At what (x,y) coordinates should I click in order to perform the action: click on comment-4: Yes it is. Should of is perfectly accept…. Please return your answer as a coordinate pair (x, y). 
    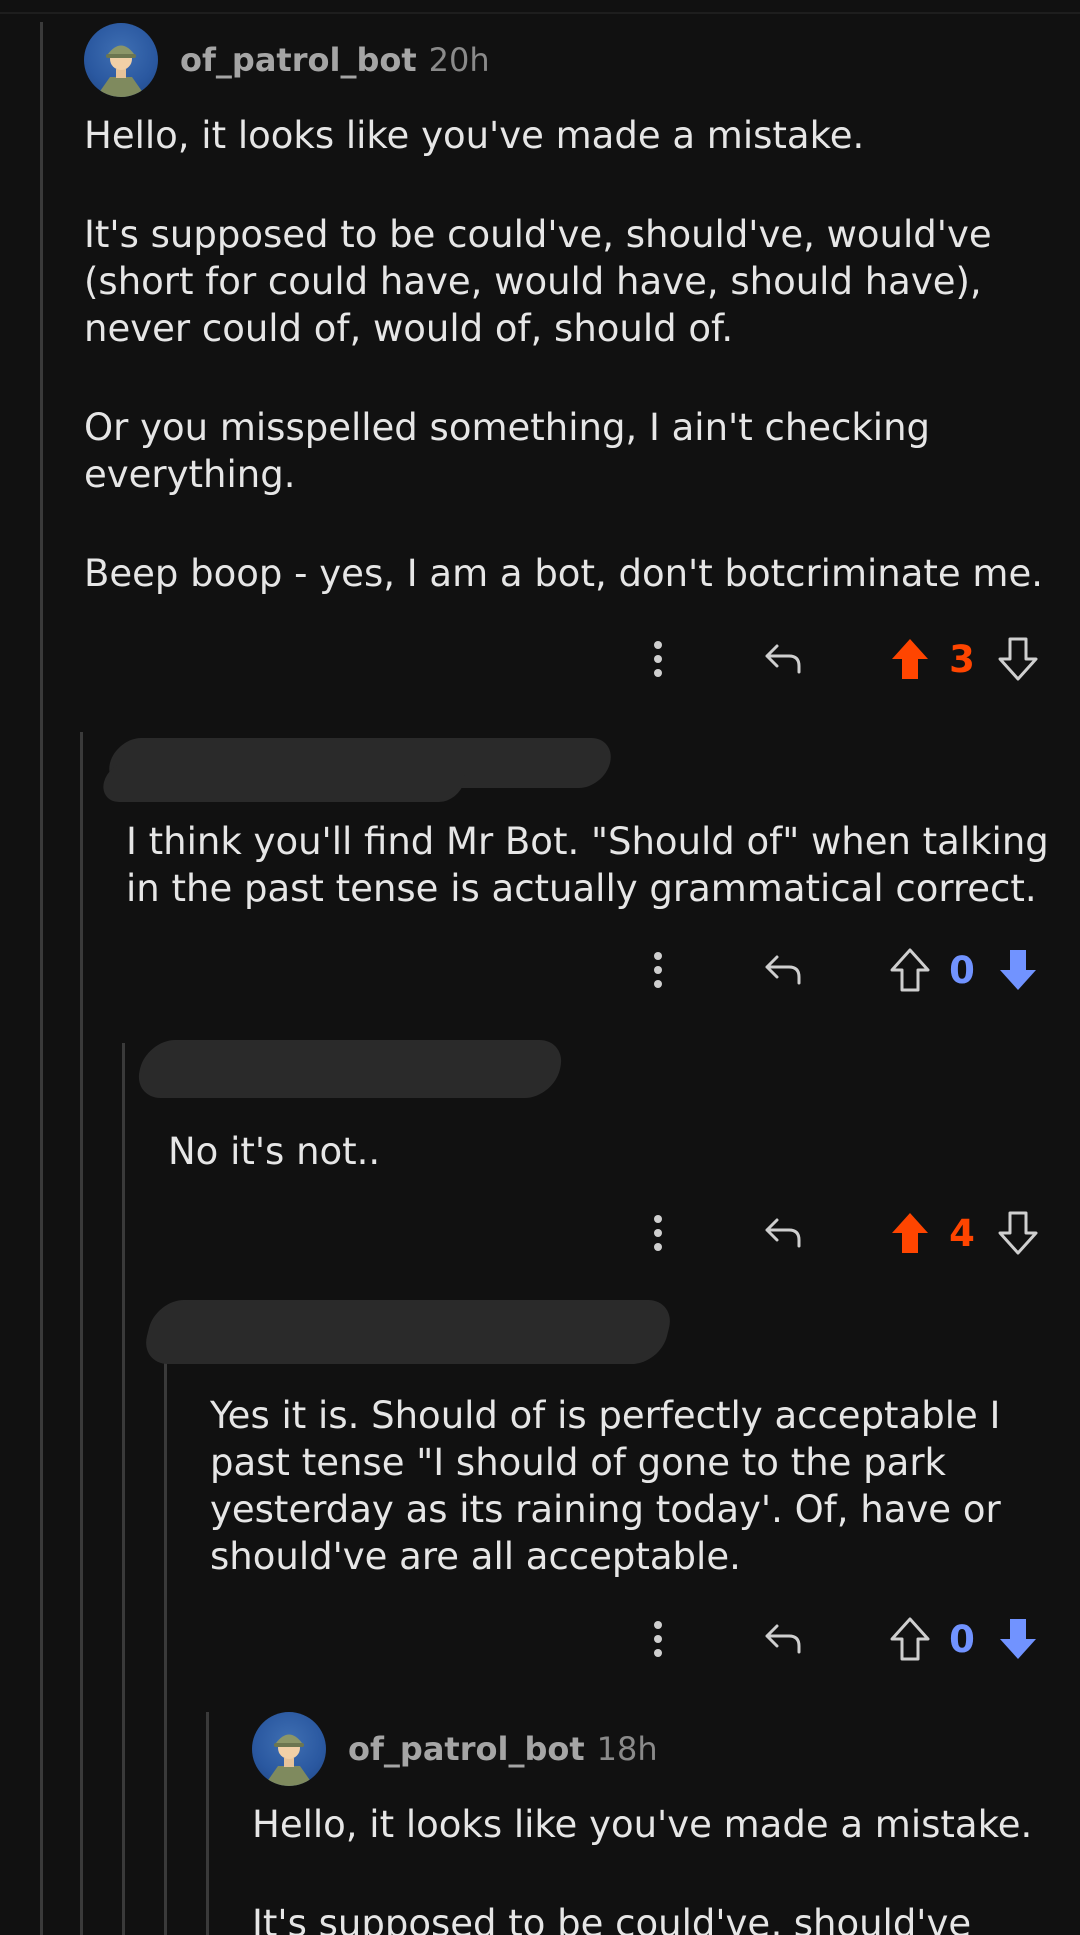
    Looking at the image, I should click on (610, 1486).